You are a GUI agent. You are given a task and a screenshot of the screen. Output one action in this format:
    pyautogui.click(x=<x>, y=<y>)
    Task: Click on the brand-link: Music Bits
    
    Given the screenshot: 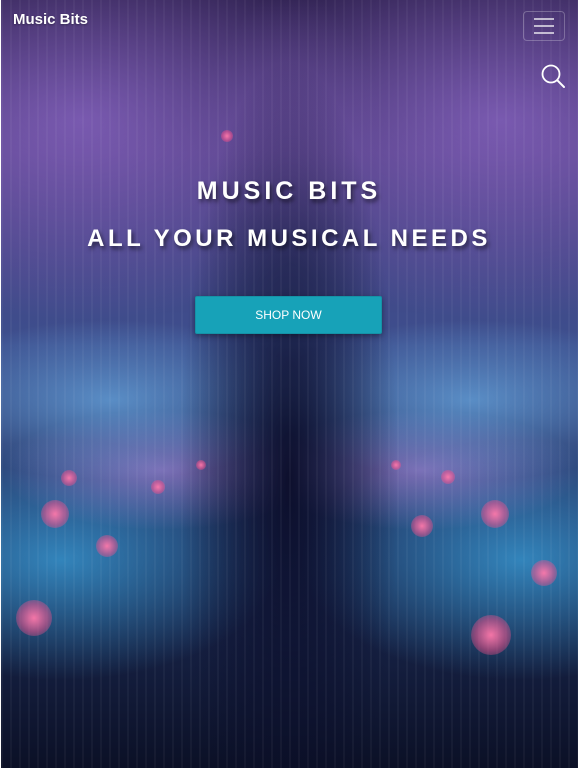 What is the action you would take?
    pyautogui.click(x=50, y=19)
    